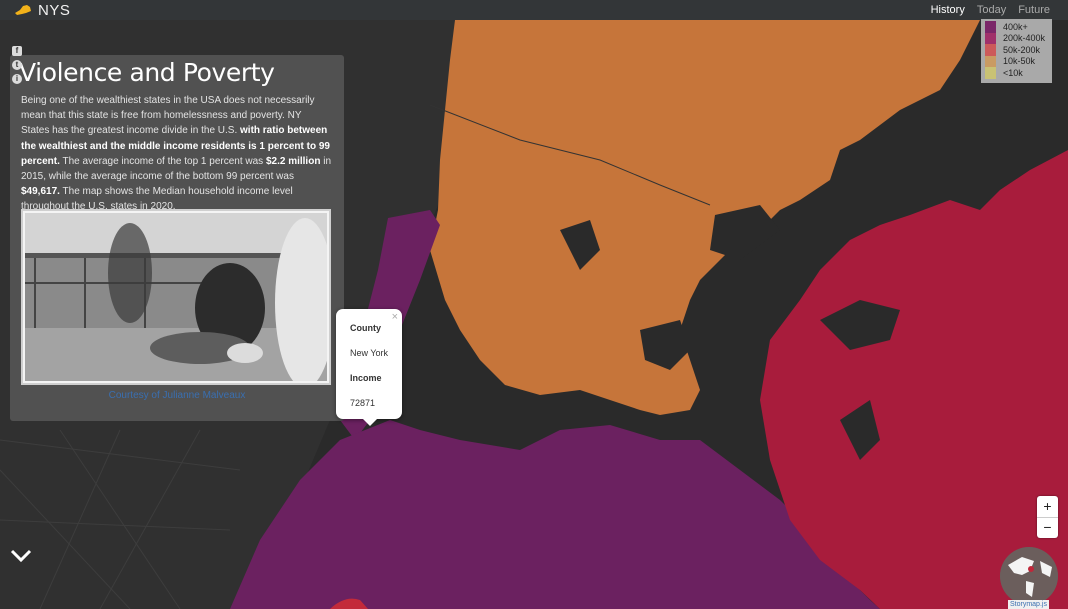  I want to click on legend-label: <10k, so click(1013, 72).